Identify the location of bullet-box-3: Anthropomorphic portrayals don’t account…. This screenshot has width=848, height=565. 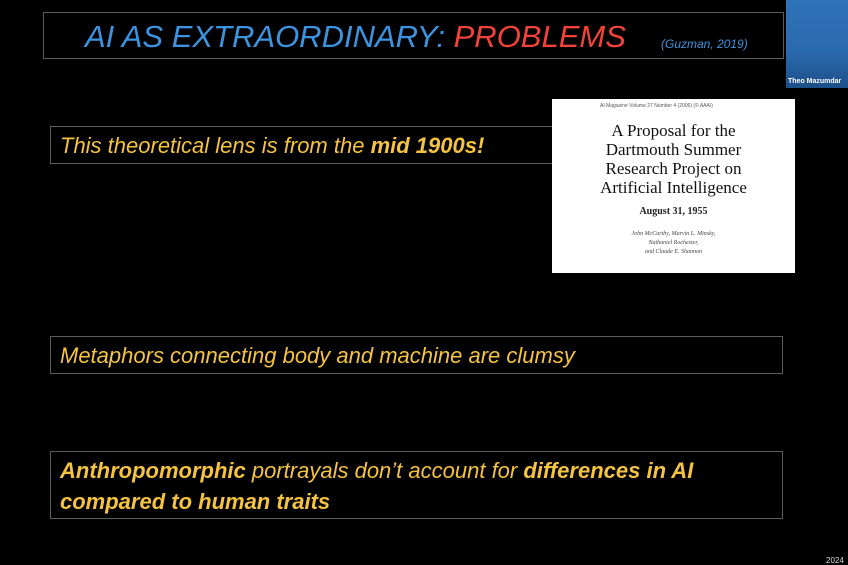
(416, 485).